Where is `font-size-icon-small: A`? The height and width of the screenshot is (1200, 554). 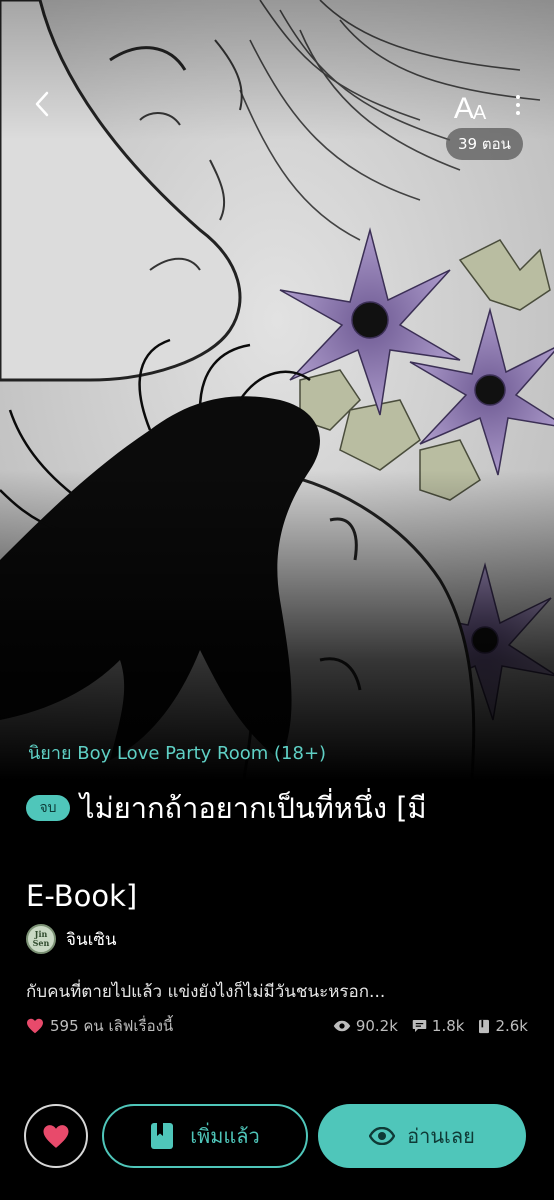 font-size-icon-small: A is located at coordinates (479, 113).